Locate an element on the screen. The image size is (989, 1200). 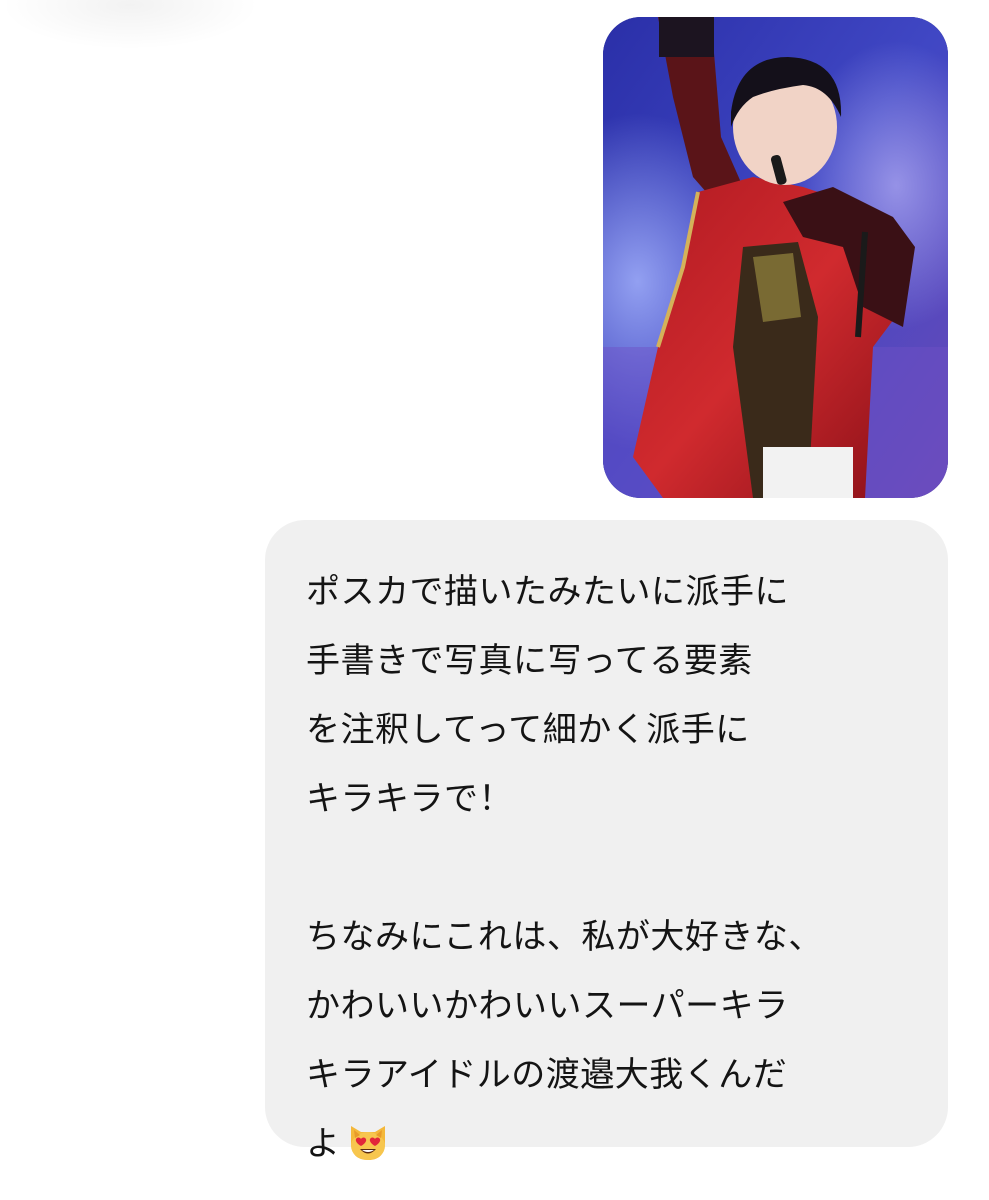
concert-photo is located at coordinates (775, 257).